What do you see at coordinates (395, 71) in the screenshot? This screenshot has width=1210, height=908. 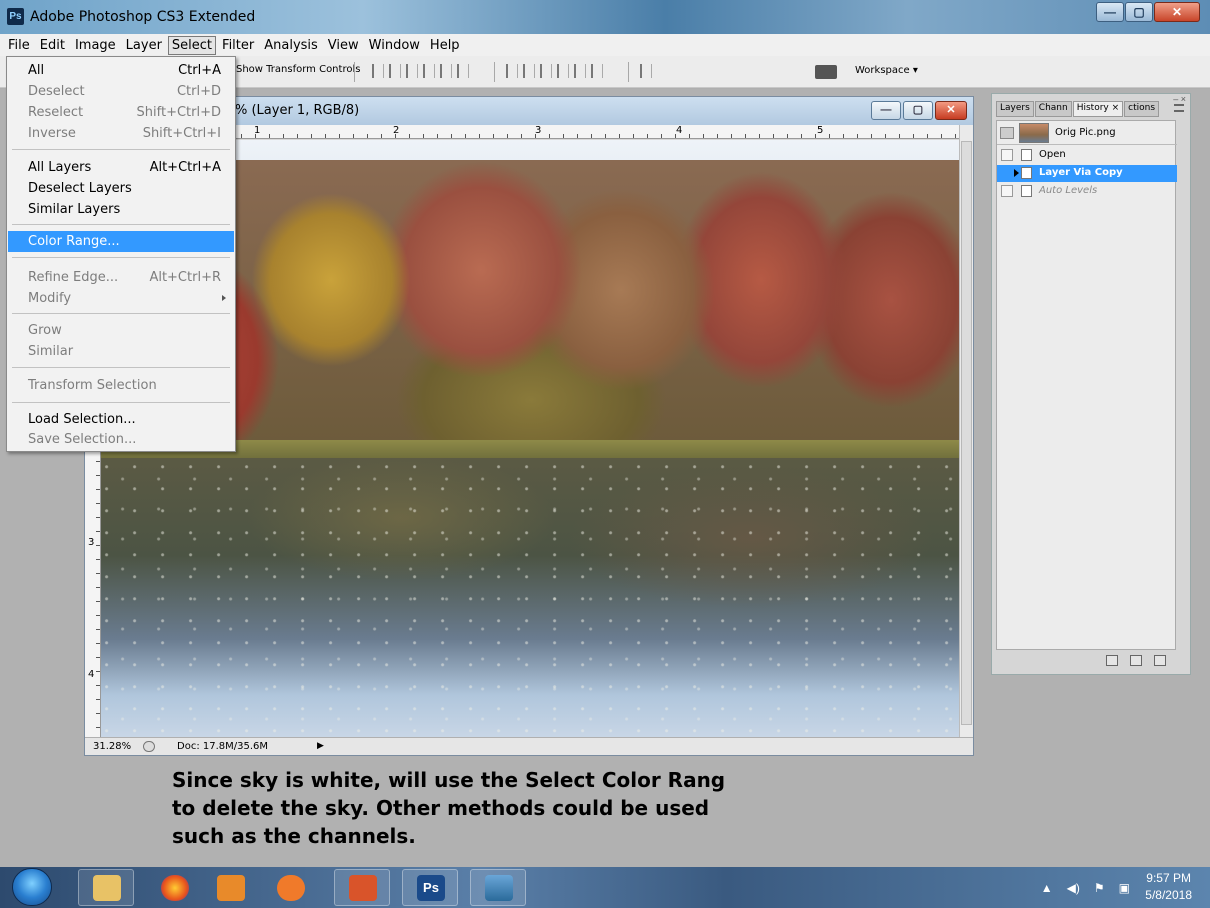 I see `align-vcenter-icon` at bounding box center [395, 71].